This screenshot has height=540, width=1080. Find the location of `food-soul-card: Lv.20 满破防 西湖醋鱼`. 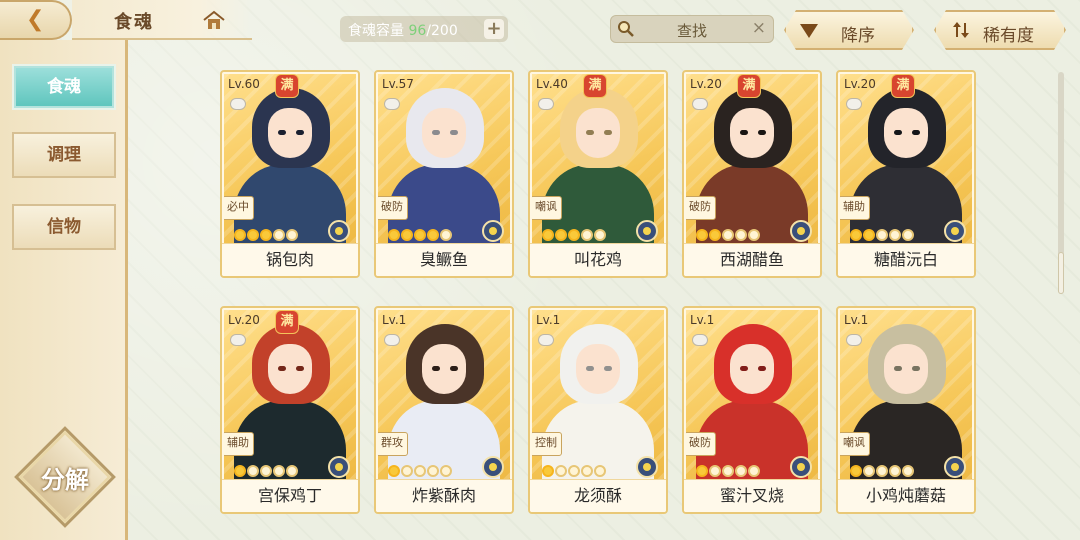

food-soul-card: Lv.20 满破防 西湖醋鱼 is located at coordinates (752, 174).